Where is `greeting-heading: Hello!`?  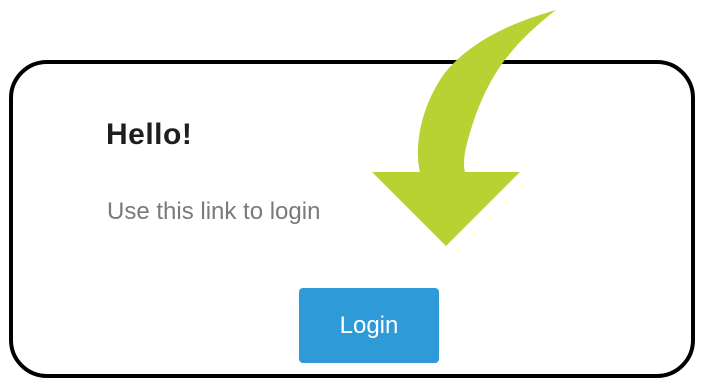 greeting-heading: Hello! is located at coordinates (149, 134).